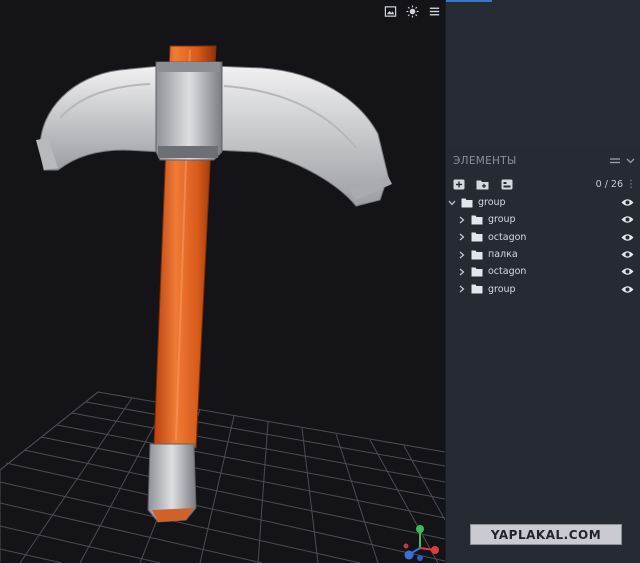 This screenshot has width=640, height=563. I want to click on head-band-octagon, so click(189, 111).